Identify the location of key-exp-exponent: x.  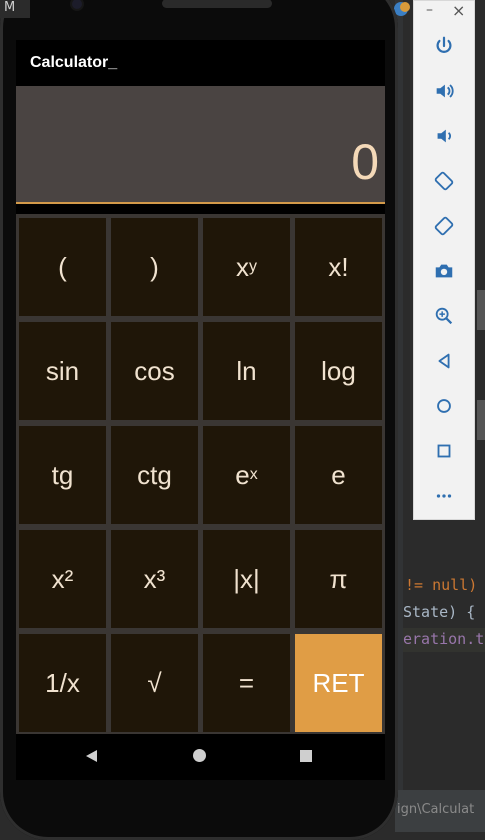
(253, 474).